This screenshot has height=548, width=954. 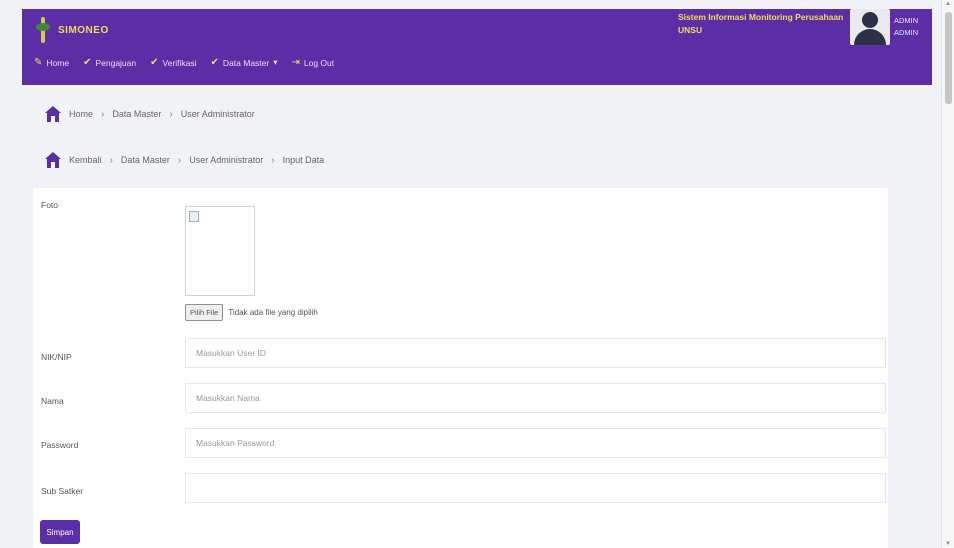 I want to click on menu-item-label: Data Master, so click(x=246, y=62).